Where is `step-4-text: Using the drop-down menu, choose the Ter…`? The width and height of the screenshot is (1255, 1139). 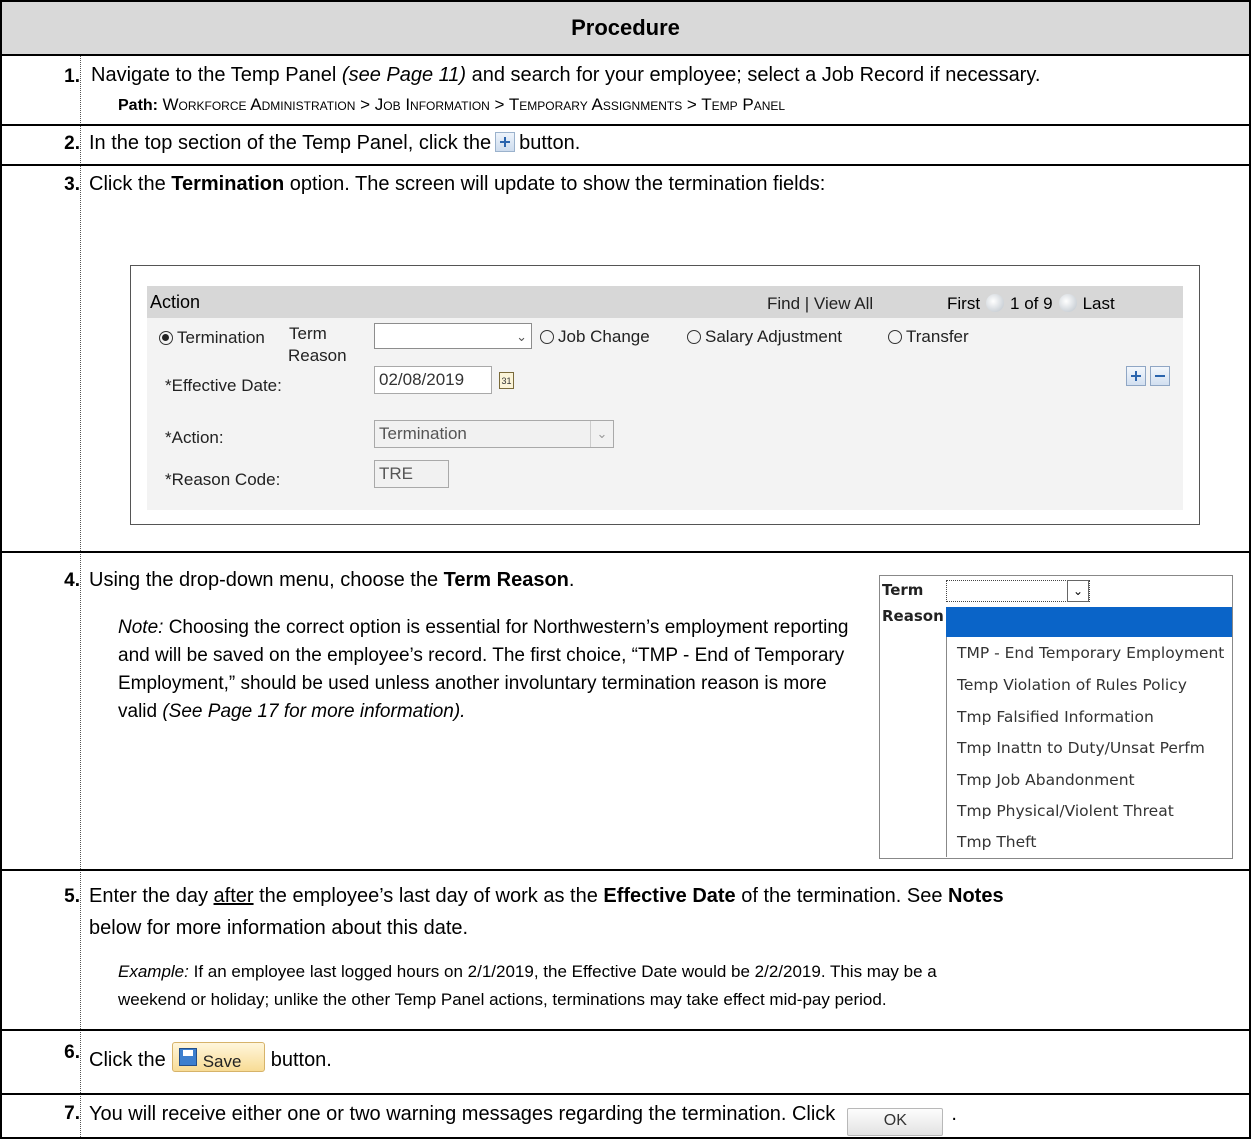 step-4-text: Using the drop-down menu, choose the Ter… is located at coordinates (332, 580).